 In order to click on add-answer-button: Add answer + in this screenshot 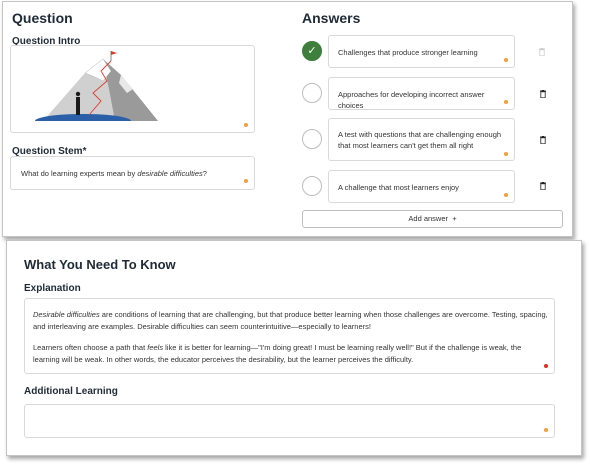, I will do `click(432, 219)`.